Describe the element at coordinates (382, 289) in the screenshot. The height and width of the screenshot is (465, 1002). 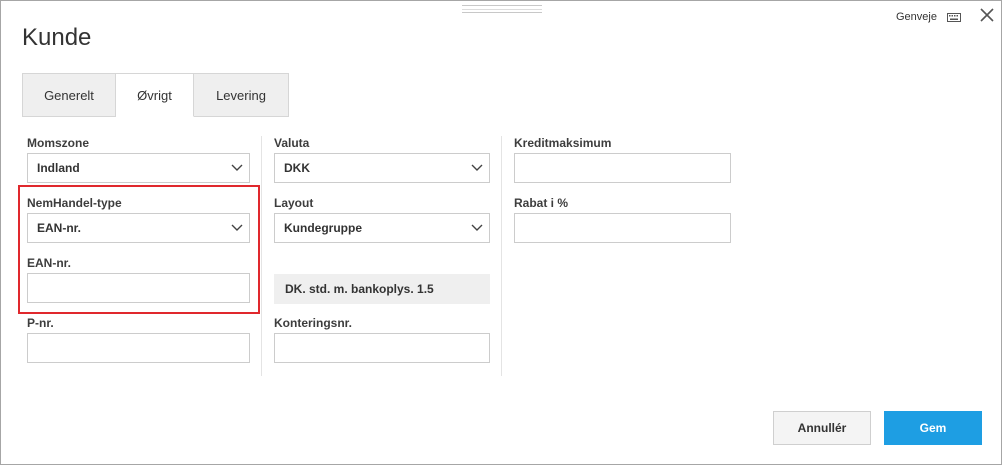
I see `layout-info: DK. std. m. bankoplys. 1.5` at that location.